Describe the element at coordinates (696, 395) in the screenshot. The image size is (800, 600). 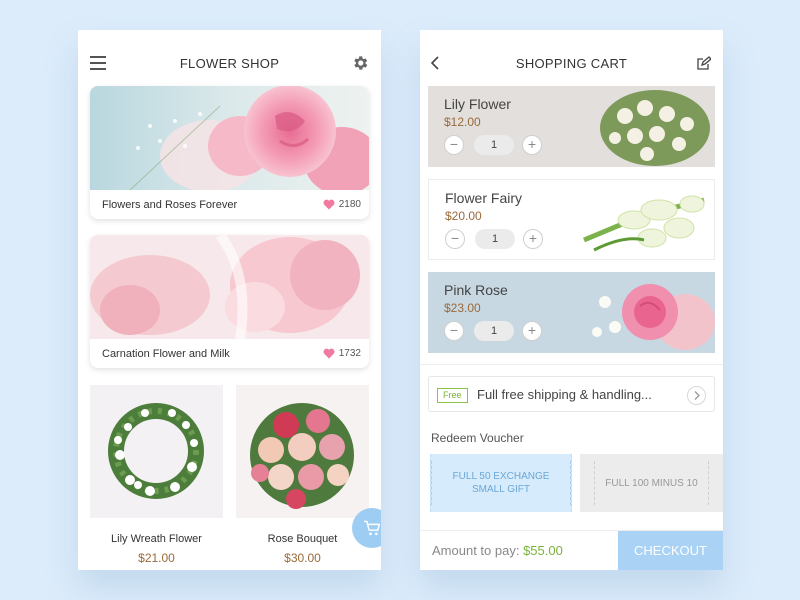
I see `chevron-right-icon` at that location.